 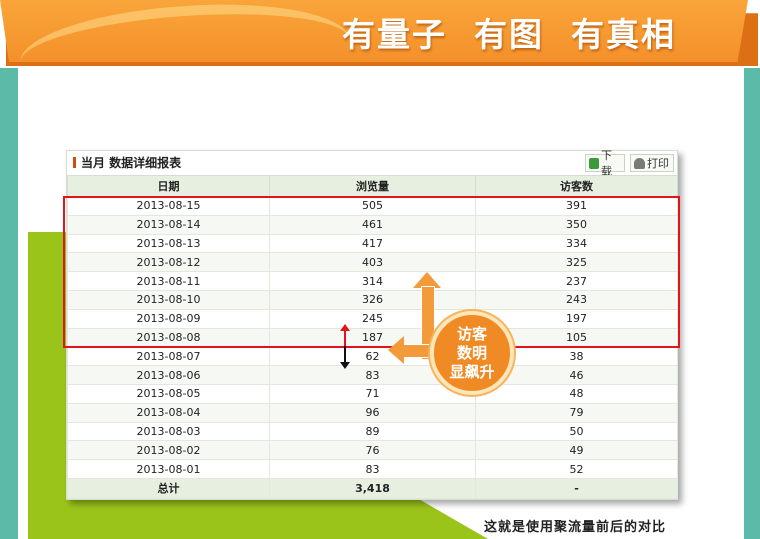 I want to click on cell-date: 2013-08-03, so click(x=168, y=431).